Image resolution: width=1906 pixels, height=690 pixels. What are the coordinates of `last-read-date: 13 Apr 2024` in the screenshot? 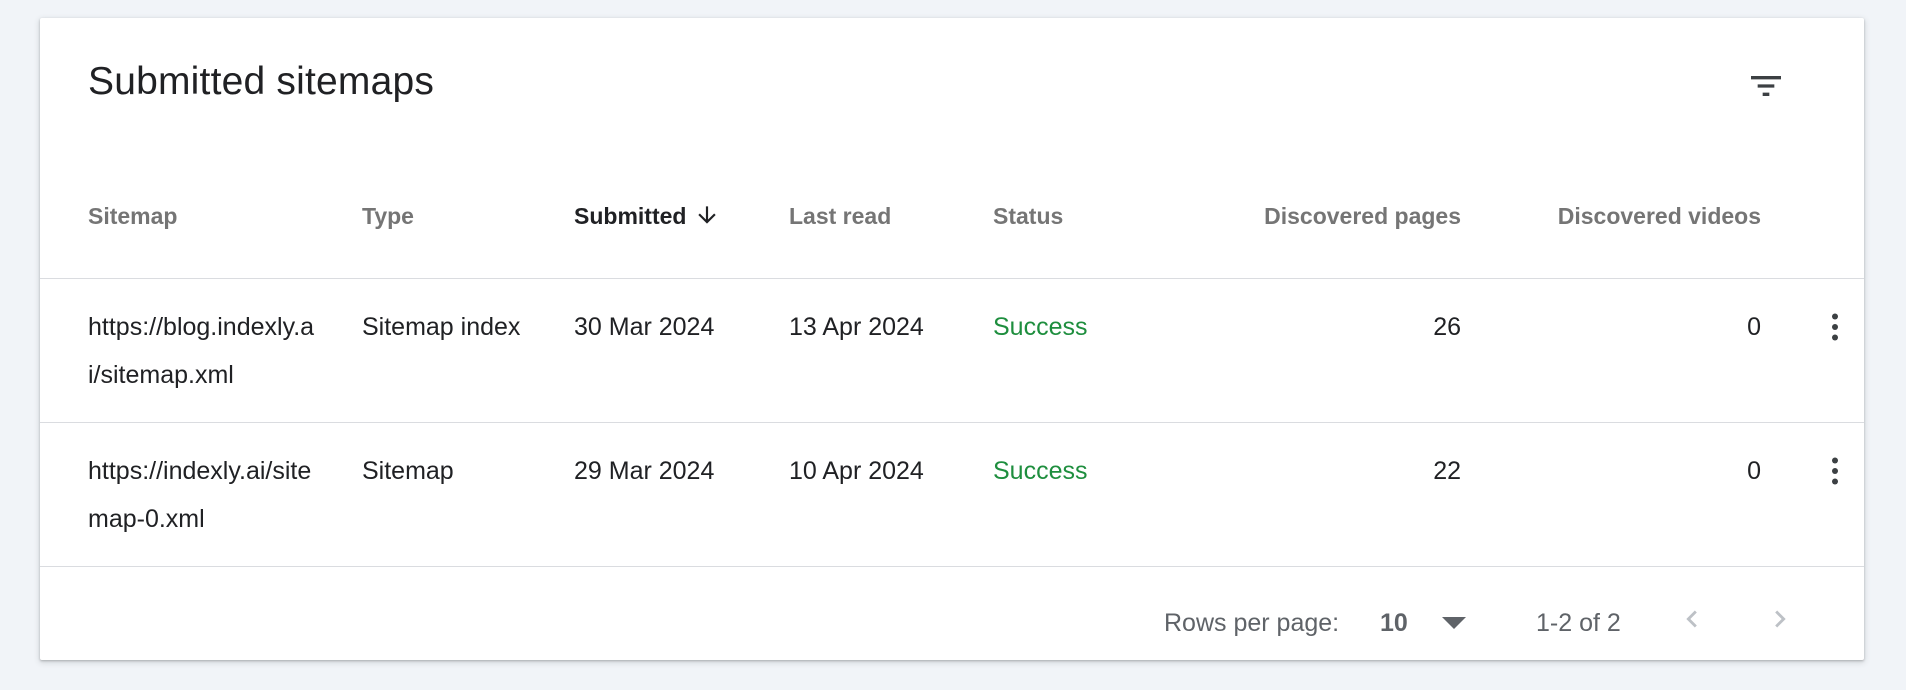 It's located at (856, 326).